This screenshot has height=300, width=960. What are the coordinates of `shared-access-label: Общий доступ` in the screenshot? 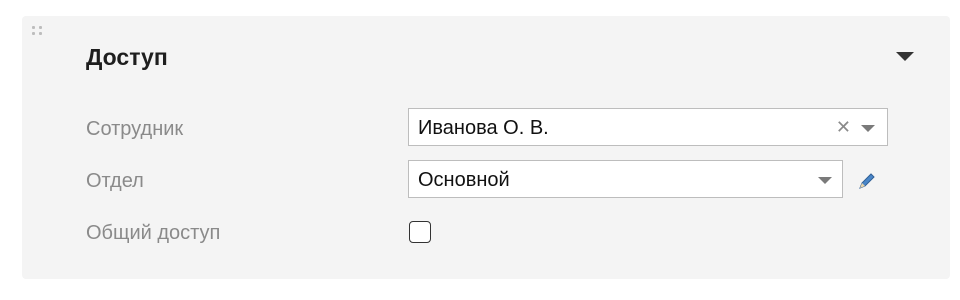 It's located at (153, 233).